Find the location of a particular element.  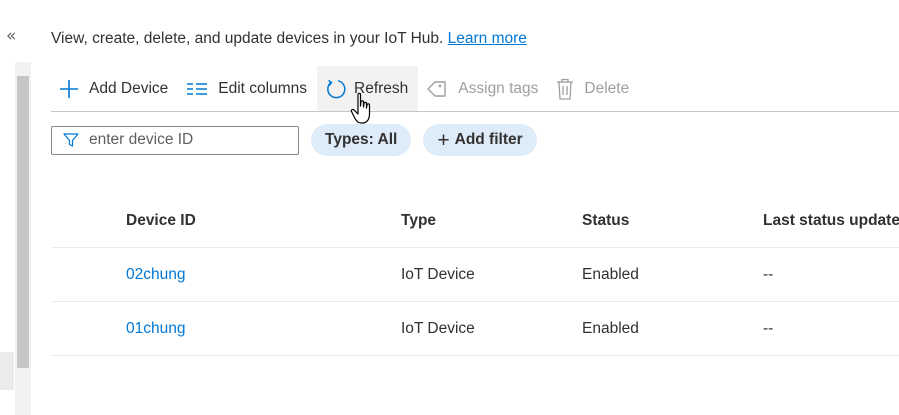

refresh-icon is located at coordinates (336, 88).